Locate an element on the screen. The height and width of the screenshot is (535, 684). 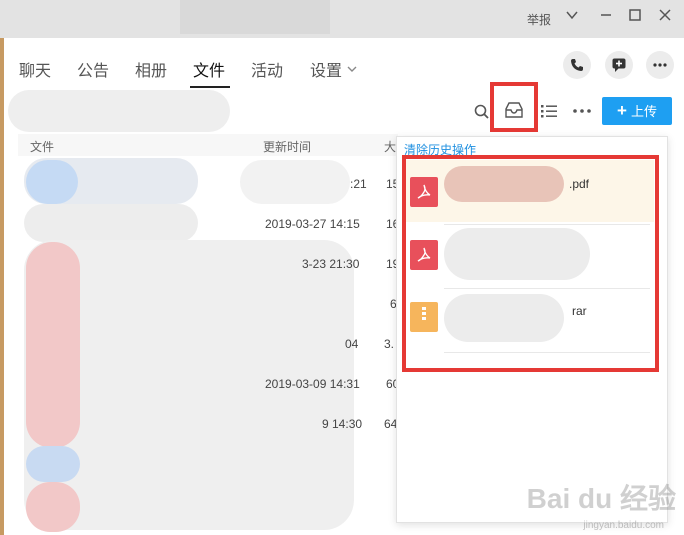
settings-chevron-icon is located at coordinates (352, 70).